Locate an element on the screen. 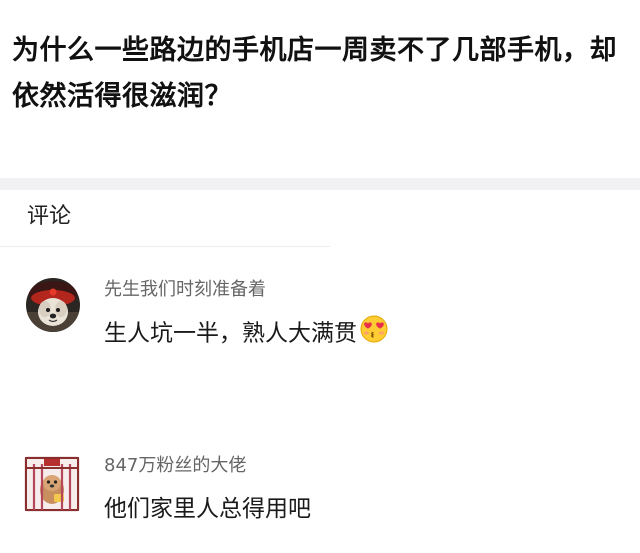 Image resolution: width=640 pixels, height=553 pixels. heart-eyes-face-icon is located at coordinates (374, 334).